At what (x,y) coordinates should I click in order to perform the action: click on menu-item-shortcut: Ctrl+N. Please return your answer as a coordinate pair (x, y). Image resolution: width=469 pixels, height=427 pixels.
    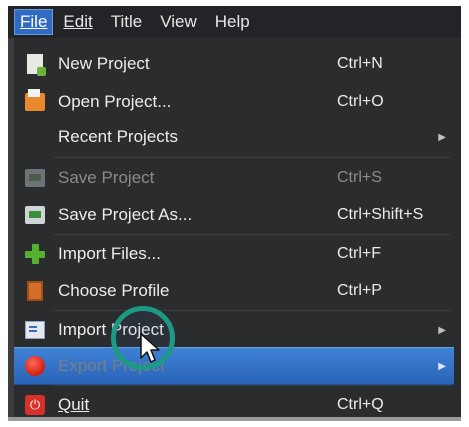
    Looking at the image, I should click on (360, 63).